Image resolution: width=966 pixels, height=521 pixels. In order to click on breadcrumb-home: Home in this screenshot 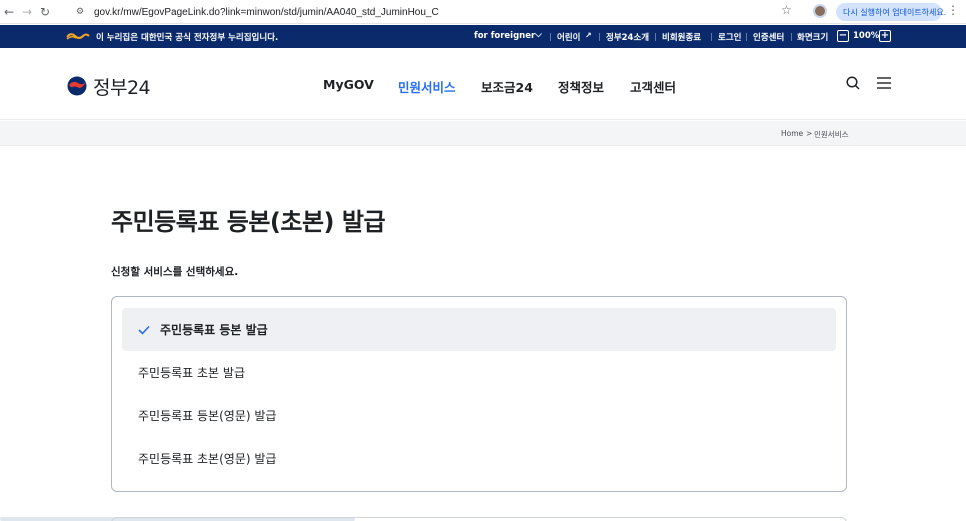, I will do `click(792, 133)`.